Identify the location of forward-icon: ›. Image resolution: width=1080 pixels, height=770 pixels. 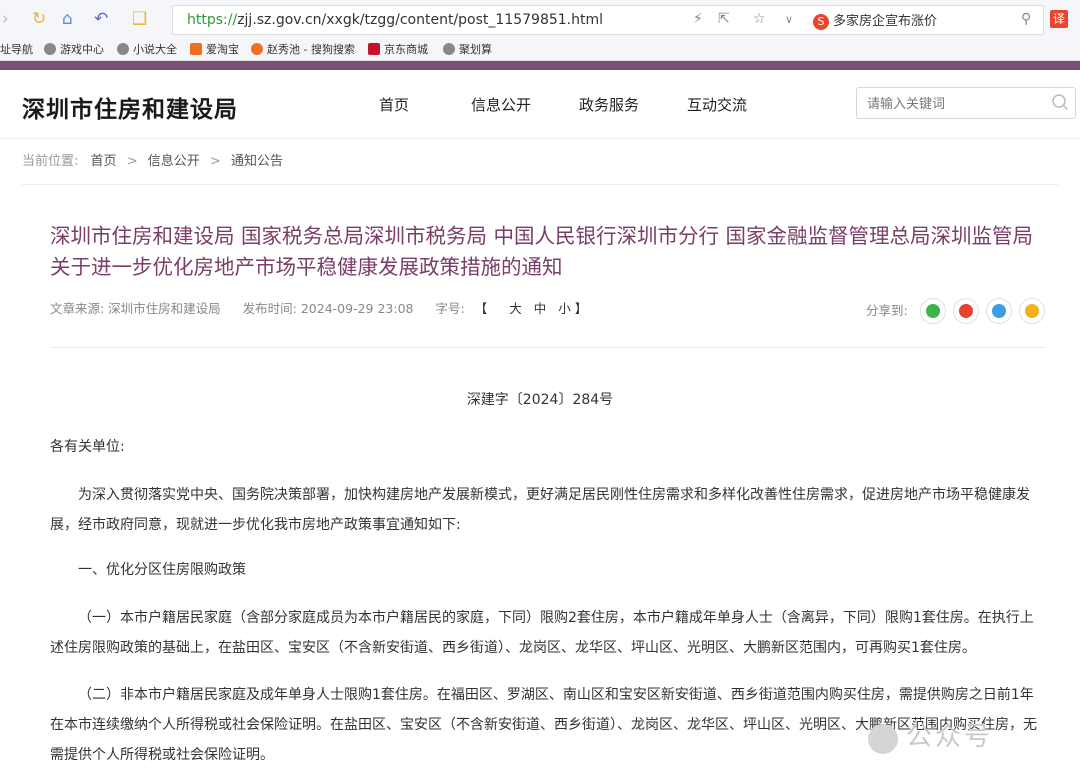
(5, 19).